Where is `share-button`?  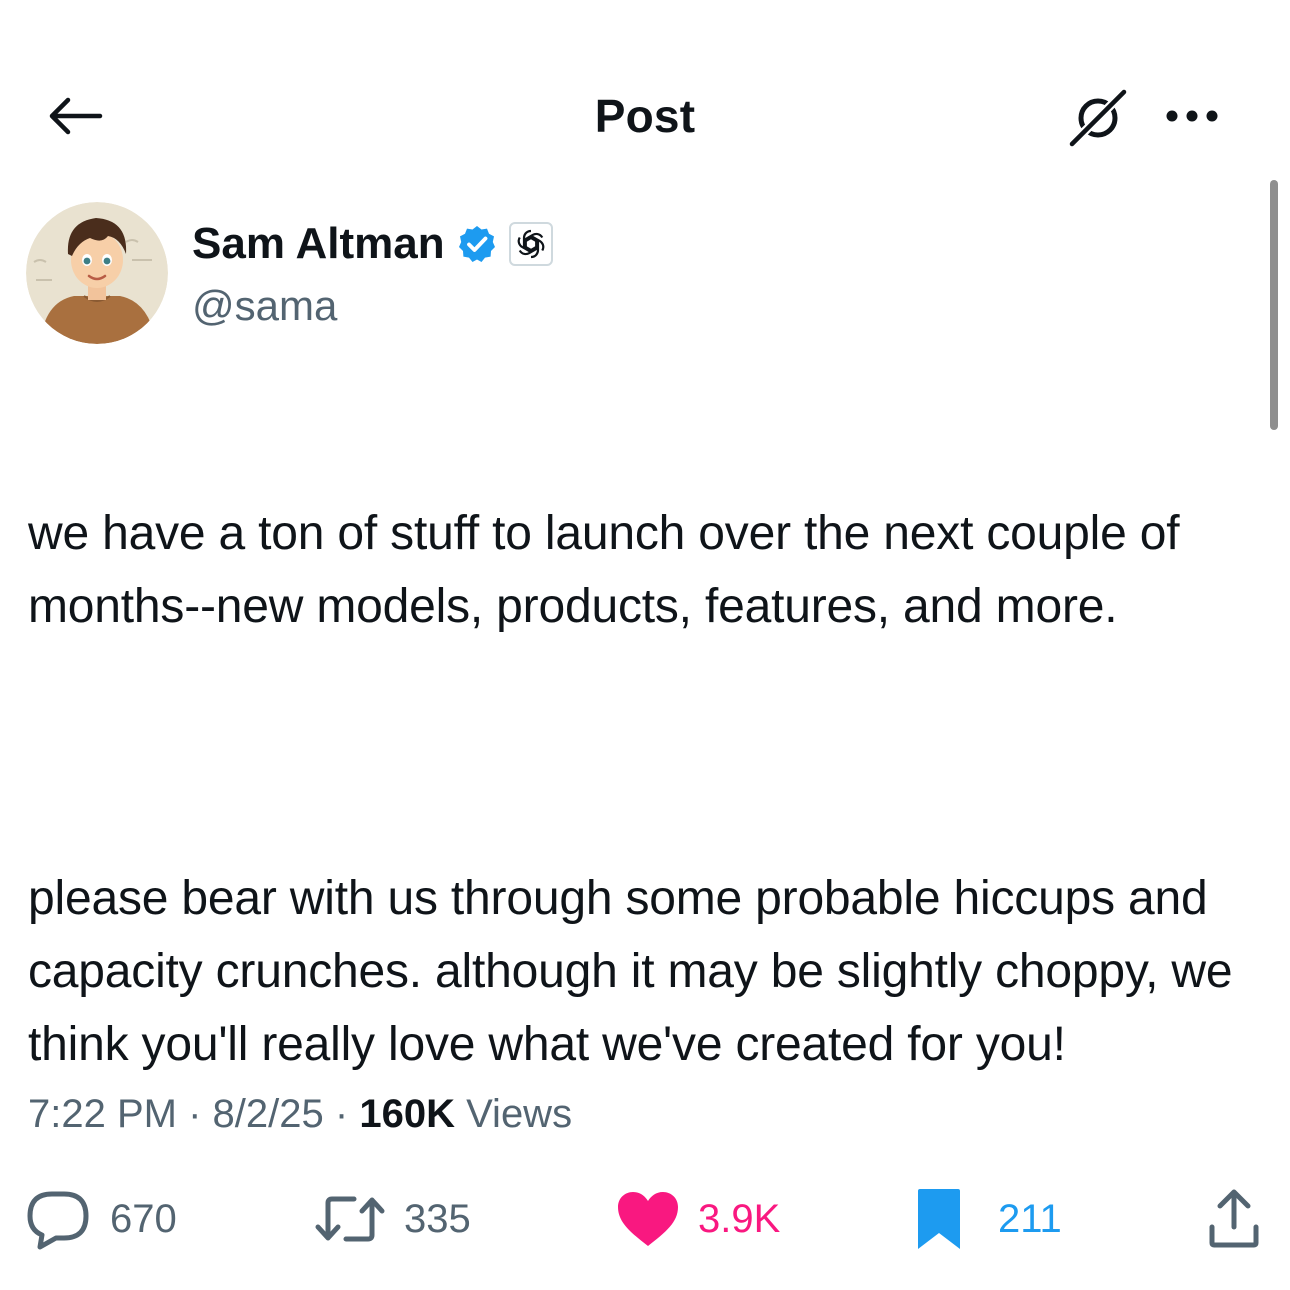
share-button is located at coordinates (1234, 1219).